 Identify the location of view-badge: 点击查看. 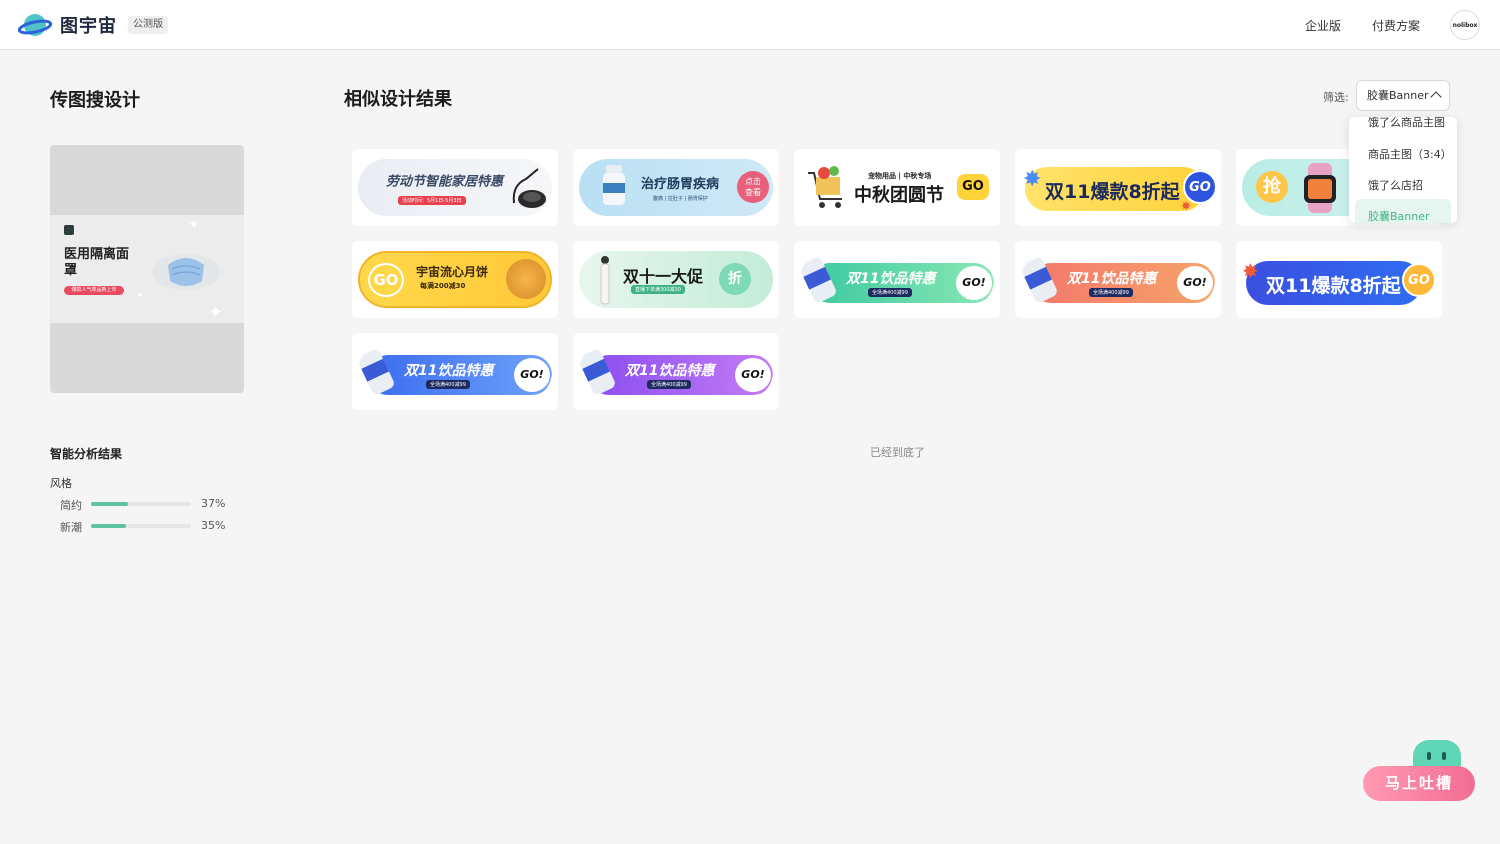
(753, 187).